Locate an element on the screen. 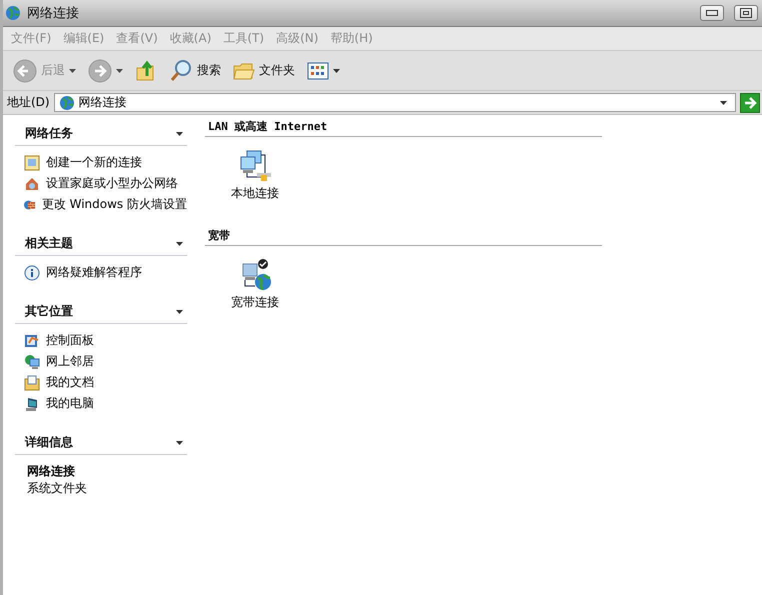 The image size is (762, 595). group-heading: LAN 或高速 Internet is located at coordinates (403, 128).